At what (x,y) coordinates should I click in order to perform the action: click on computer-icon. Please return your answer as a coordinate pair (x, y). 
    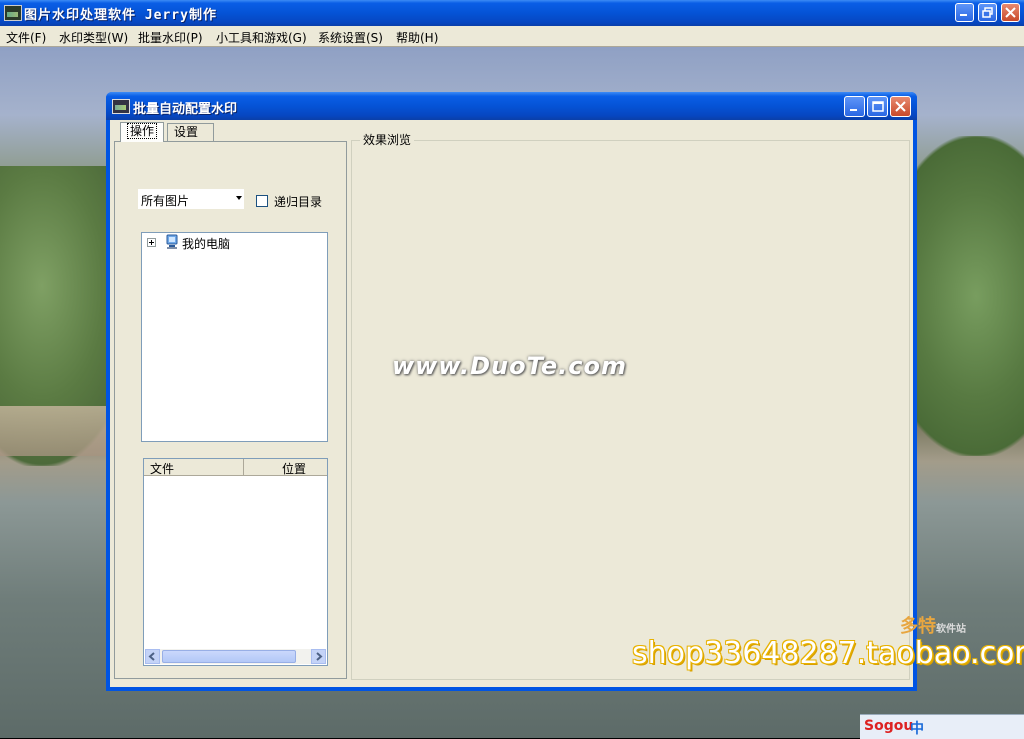
    Looking at the image, I should click on (172, 241).